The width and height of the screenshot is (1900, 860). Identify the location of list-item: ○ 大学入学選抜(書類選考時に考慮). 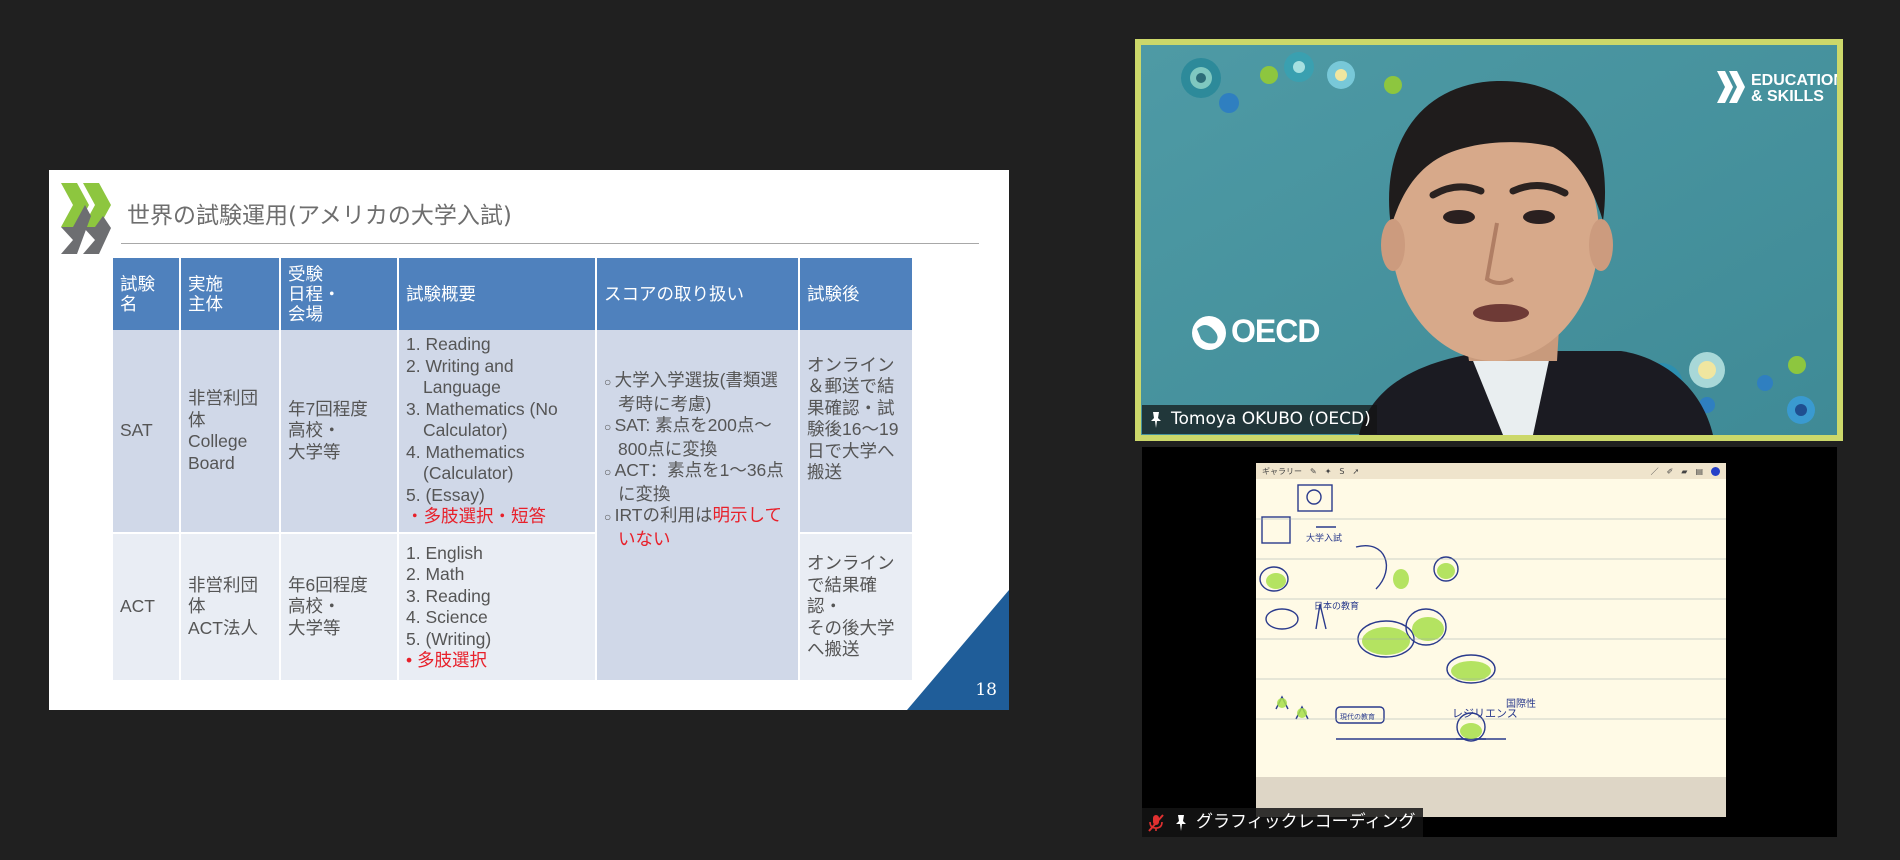
(691, 392).